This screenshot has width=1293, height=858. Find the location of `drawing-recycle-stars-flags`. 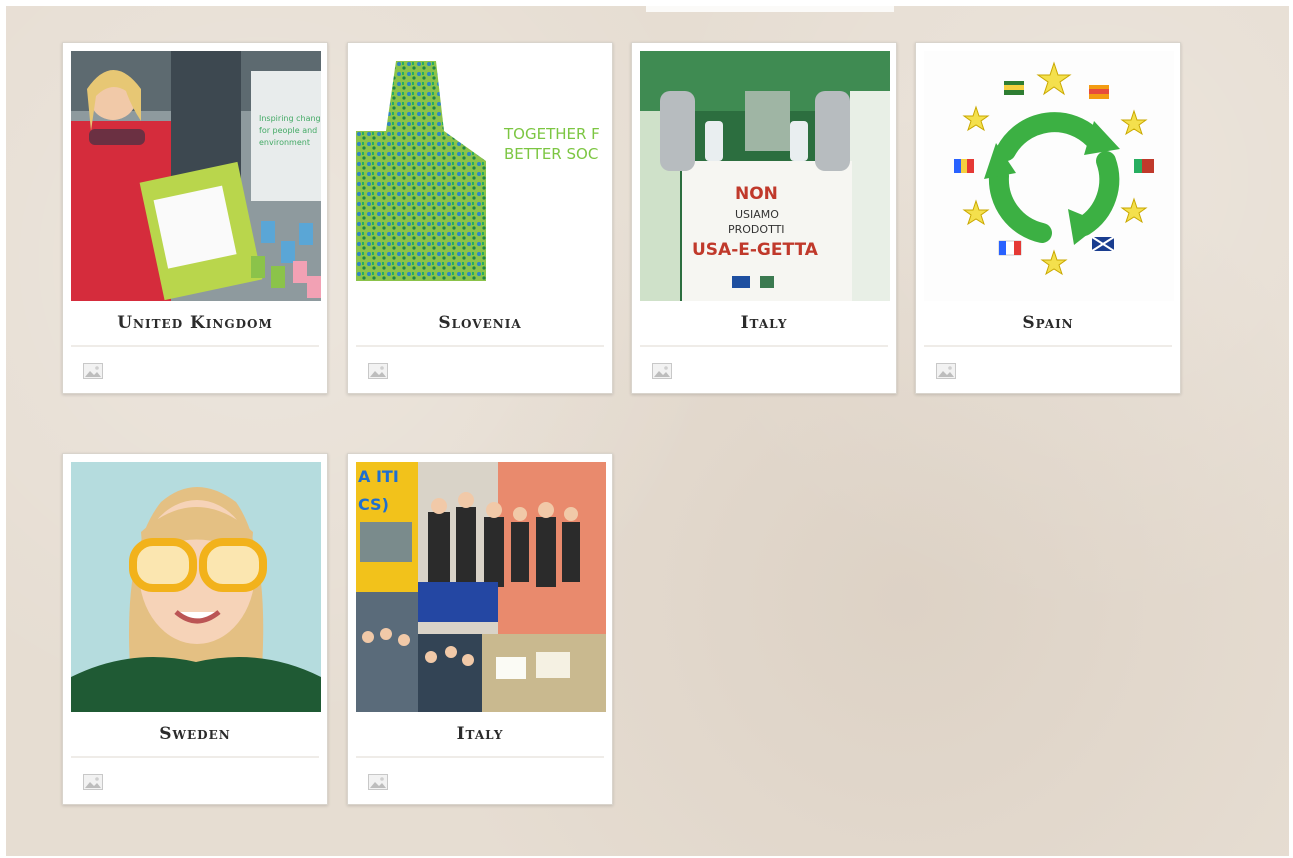

drawing-recycle-stars-flags is located at coordinates (1049, 176).